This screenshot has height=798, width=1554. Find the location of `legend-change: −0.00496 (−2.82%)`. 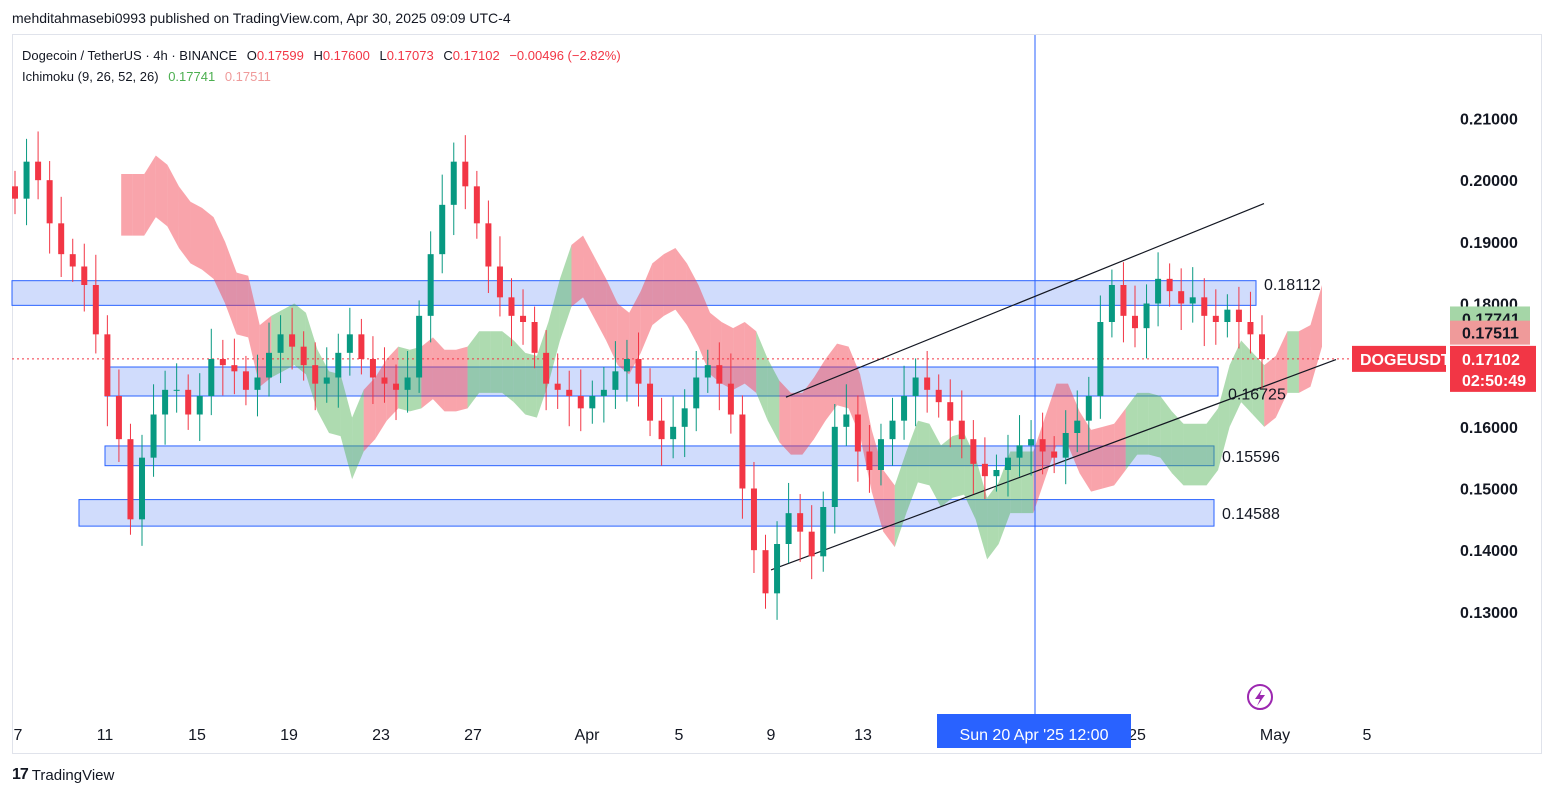

legend-change: −0.00496 (−2.82%) is located at coordinates (565, 55).